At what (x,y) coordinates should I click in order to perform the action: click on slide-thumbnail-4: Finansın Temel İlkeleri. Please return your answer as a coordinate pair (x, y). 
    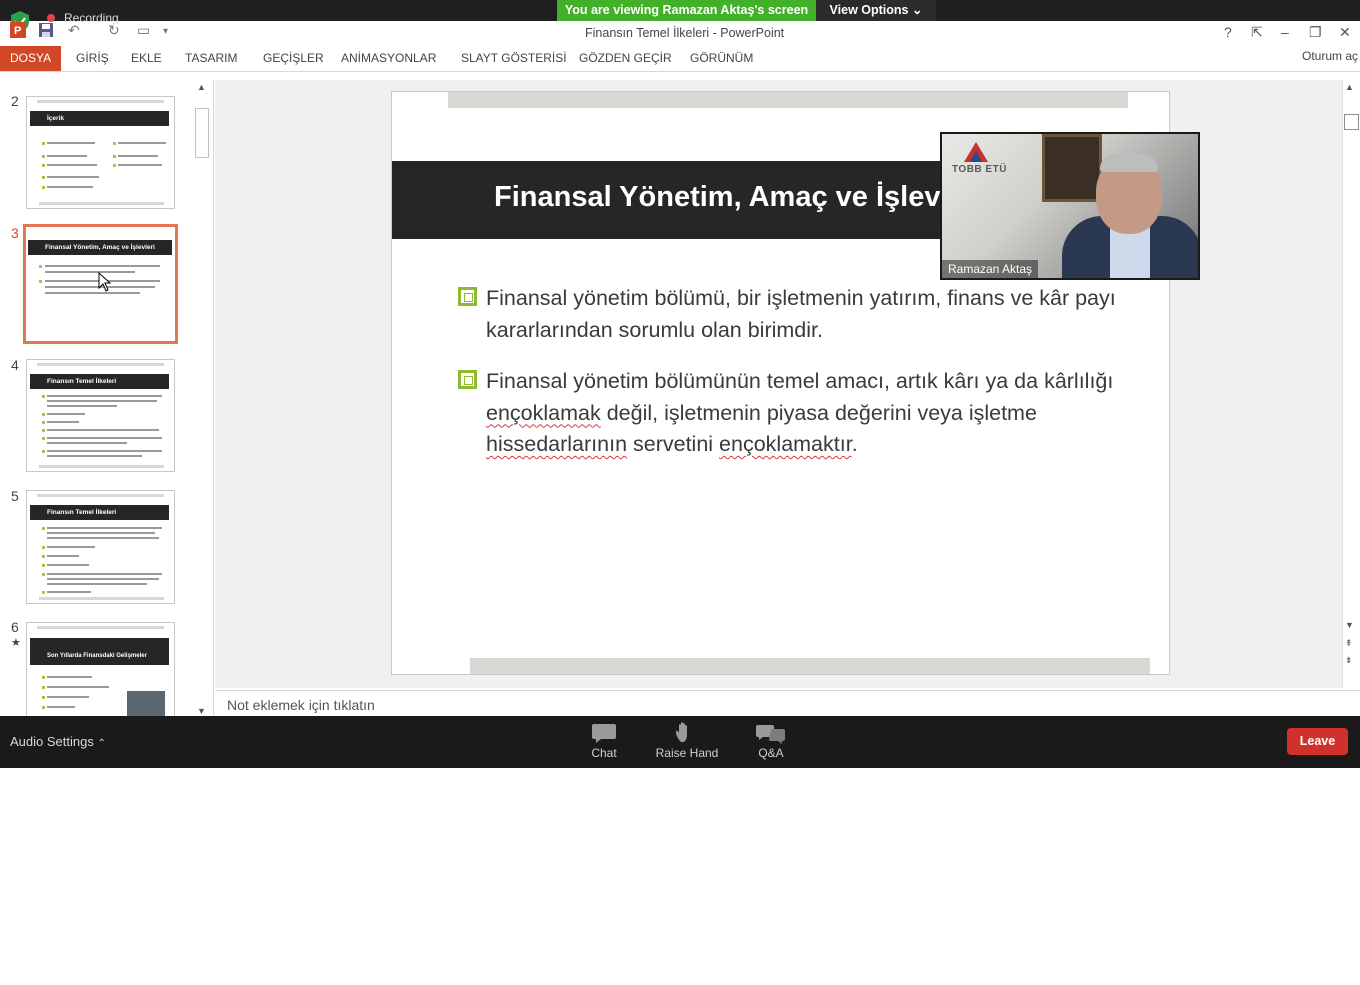
    Looking at the image, I should click on (100, 415).